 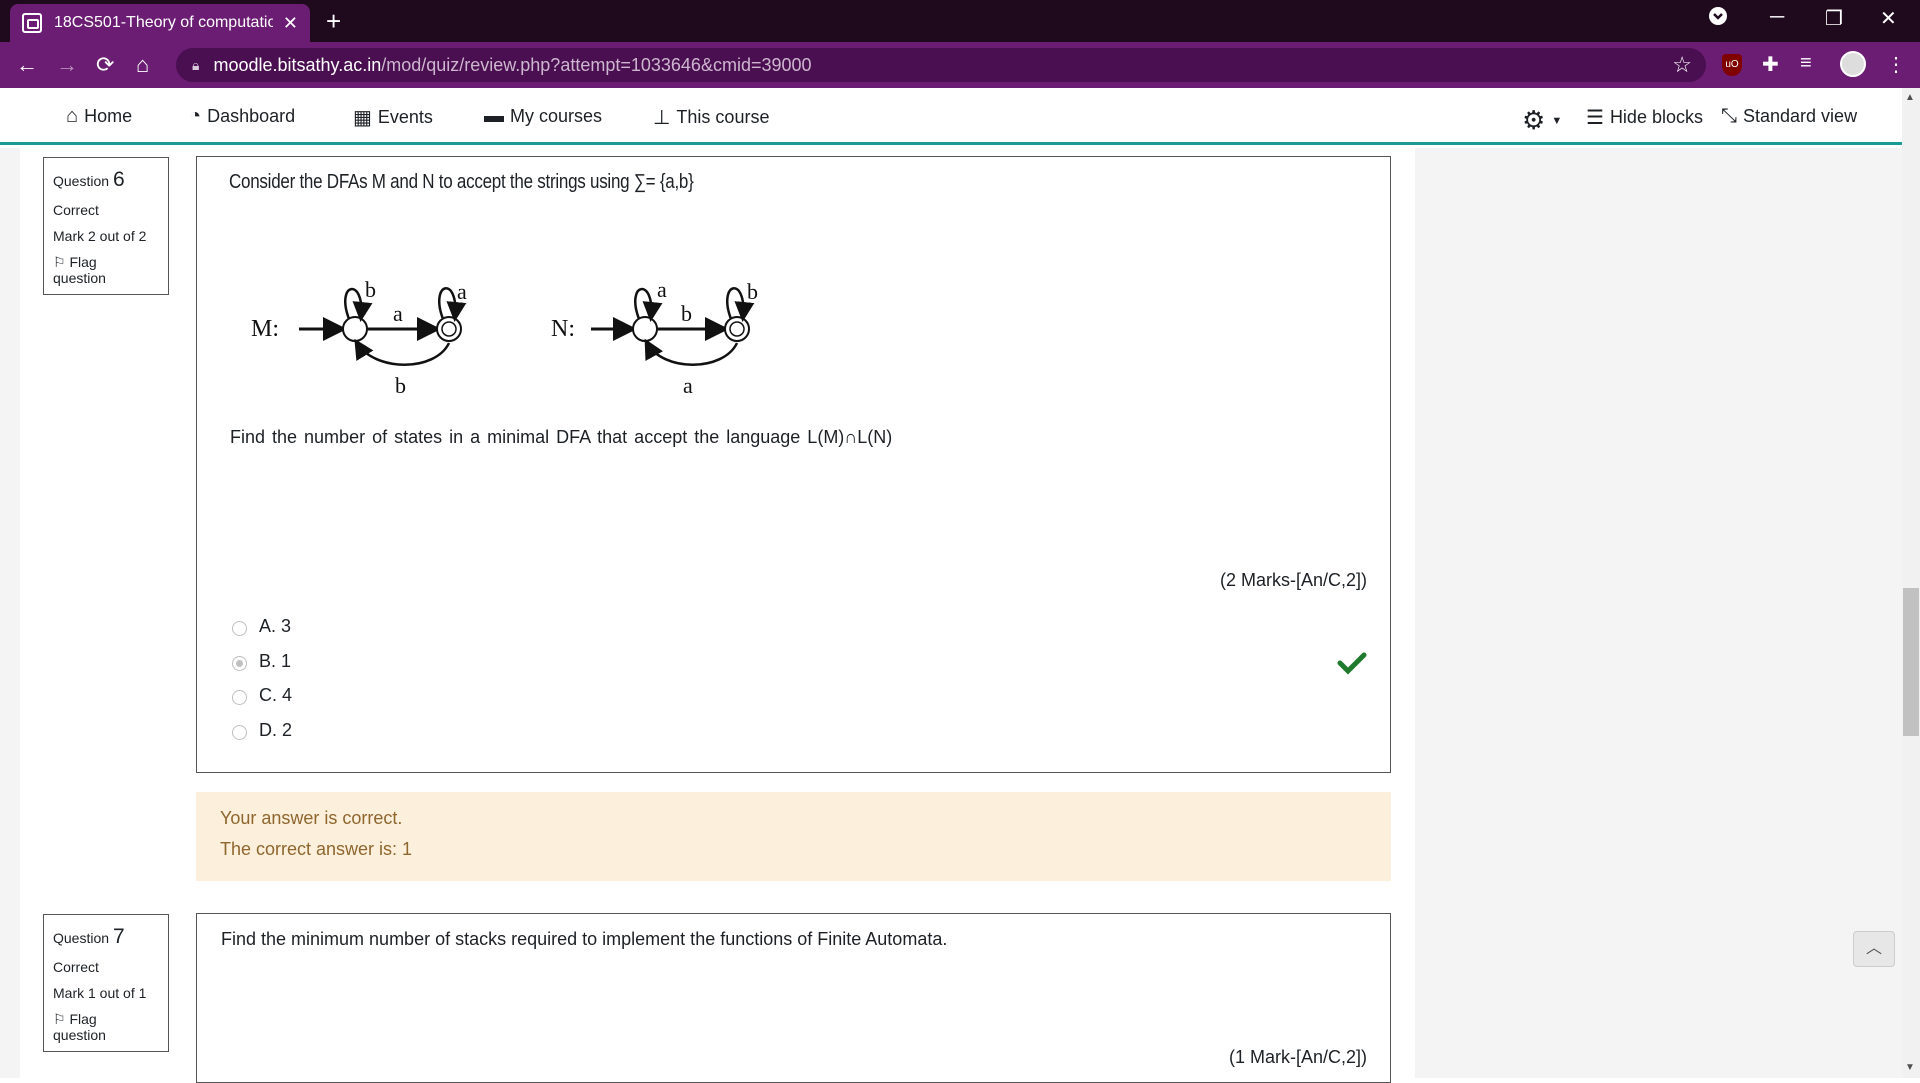 I want to click on media-queue-icon: ≡, so click(x=1806, y=63).